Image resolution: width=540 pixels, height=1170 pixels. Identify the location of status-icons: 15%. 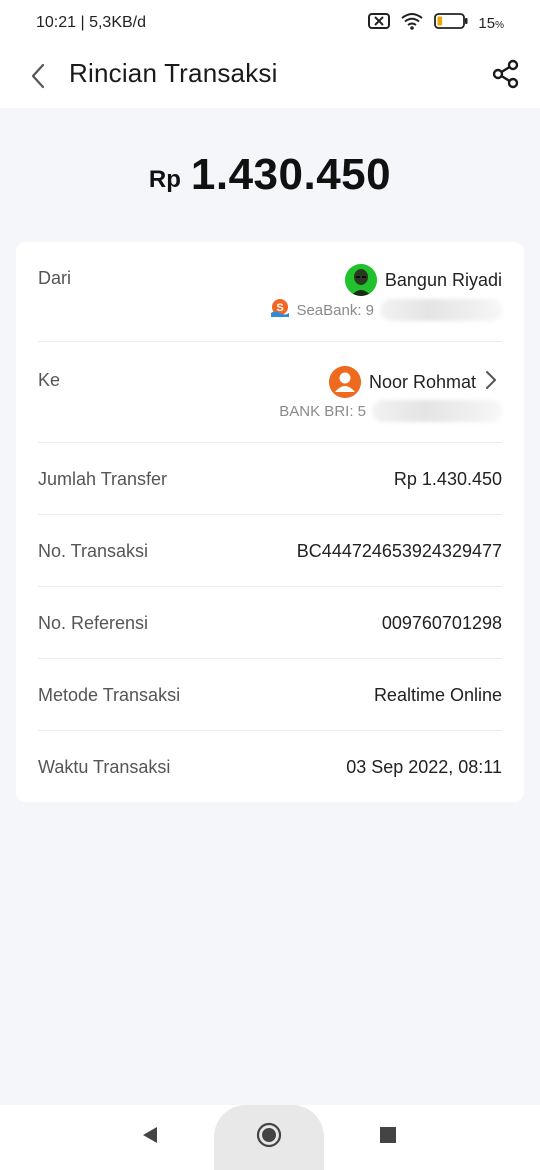
(436, 23).